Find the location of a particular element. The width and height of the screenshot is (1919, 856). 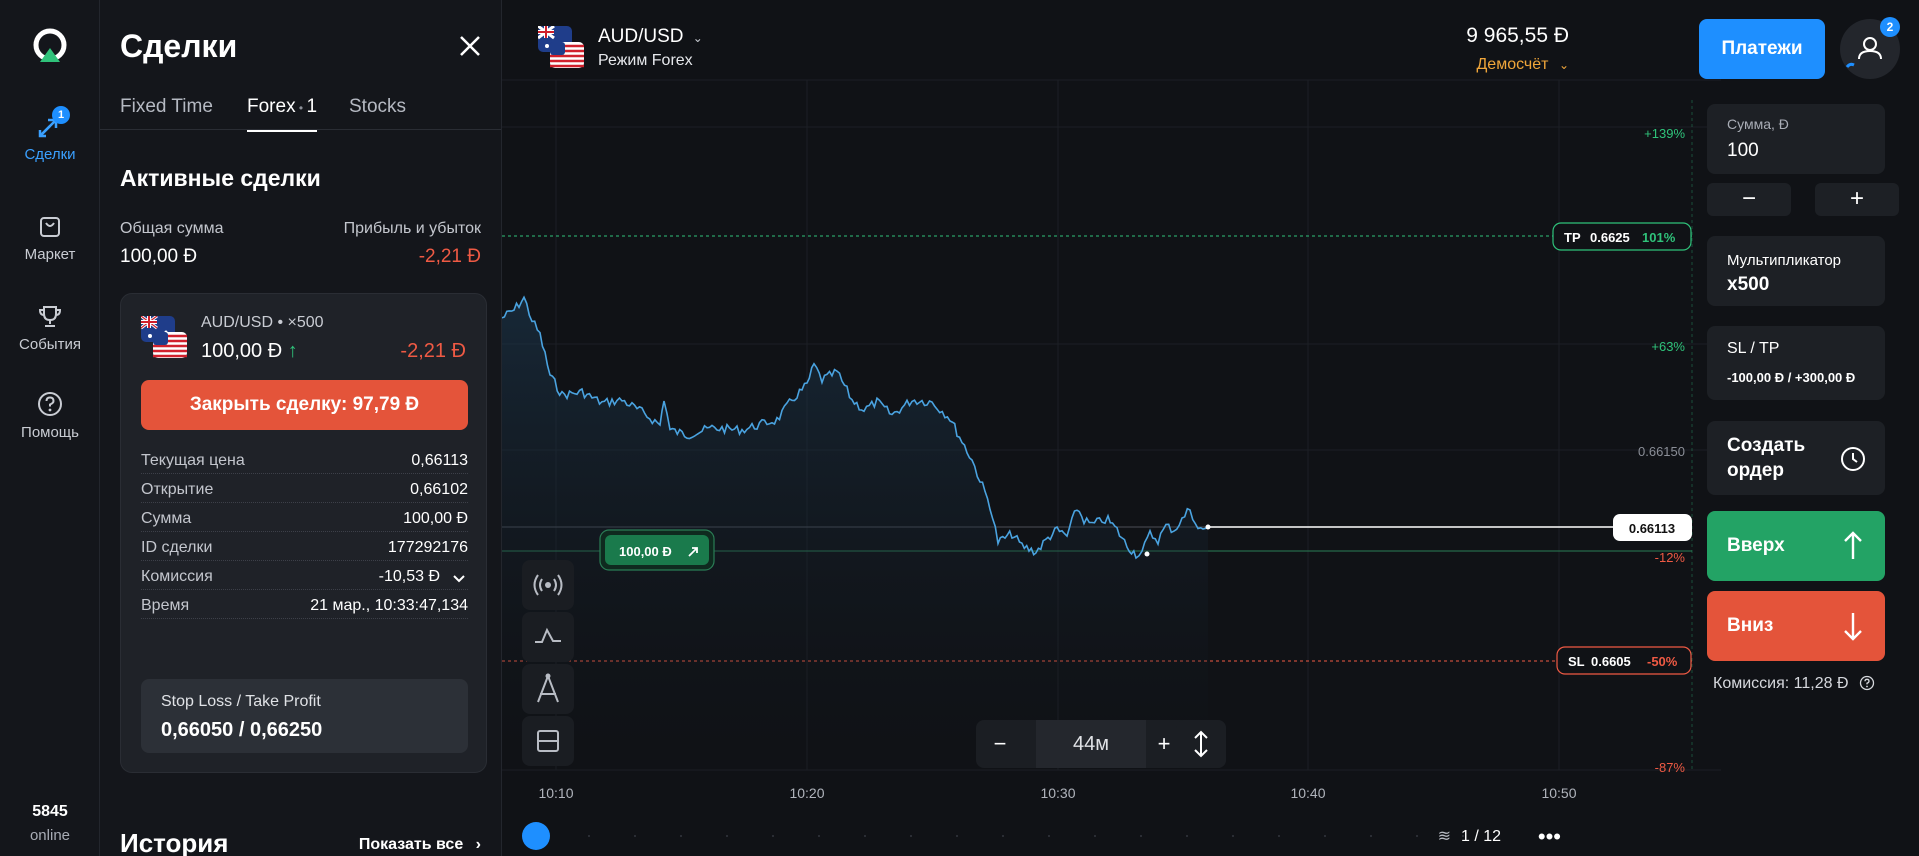

close-icon is located at coordinates (470, 46).